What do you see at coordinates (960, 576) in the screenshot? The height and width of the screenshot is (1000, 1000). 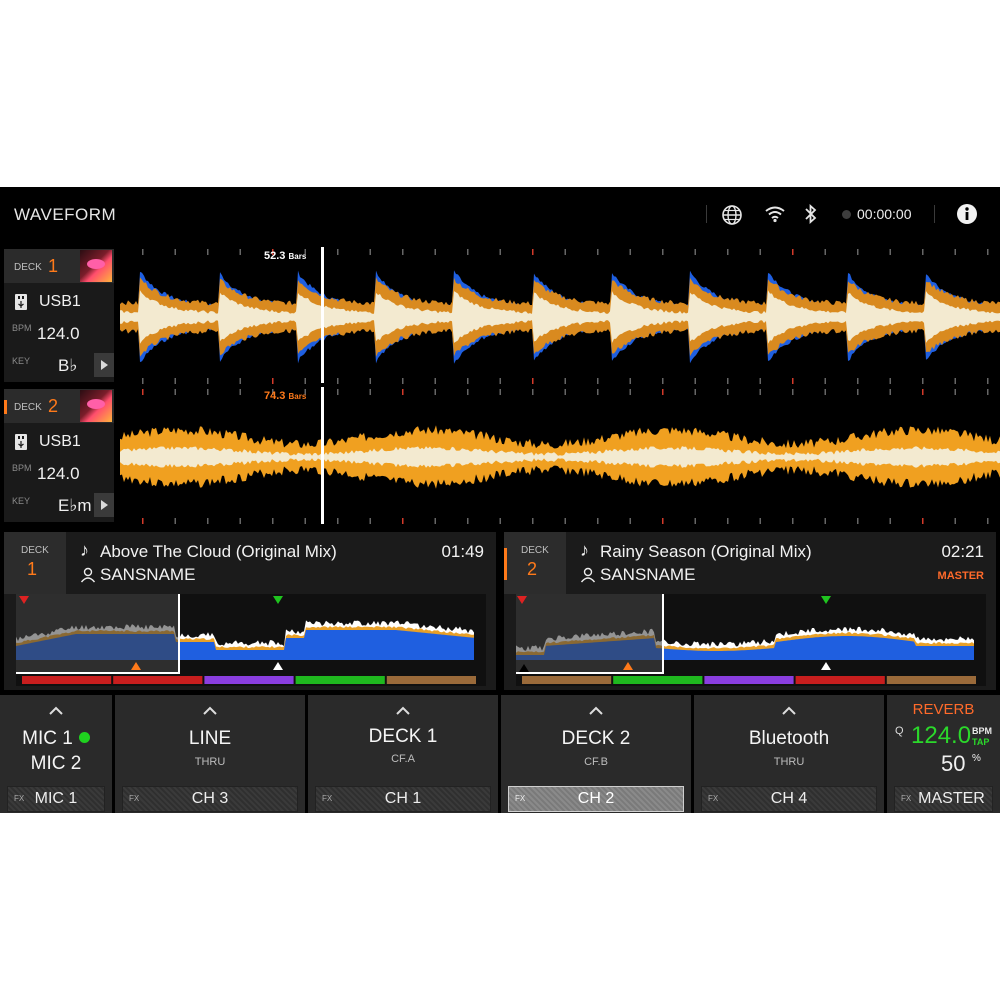 I see `master-badge: MASTER` at bounding box center [960, 576].